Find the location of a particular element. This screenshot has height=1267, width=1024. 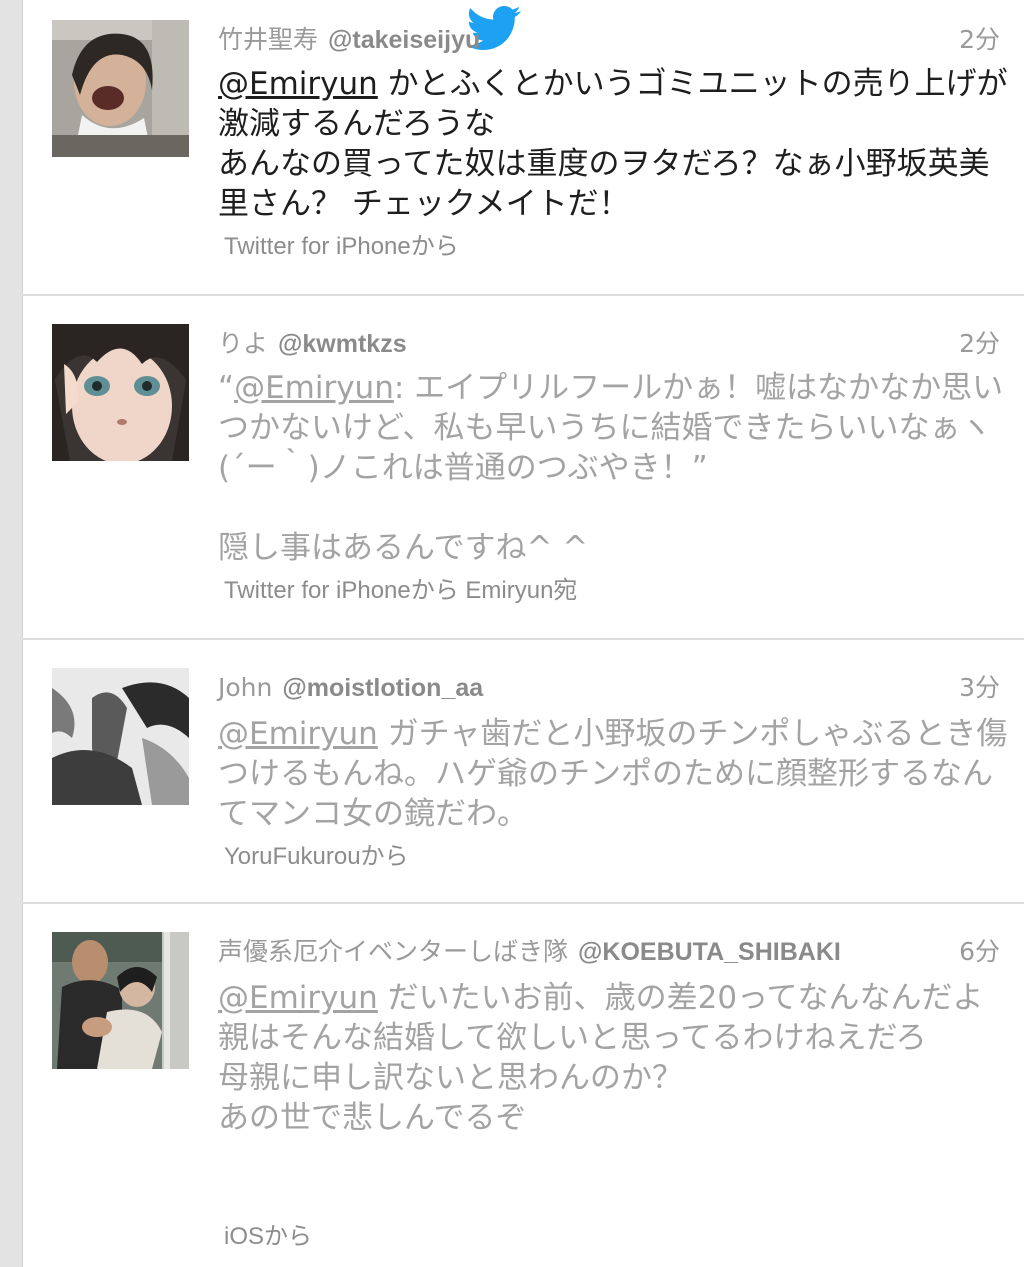

quote-mark: “ is located at coordinates (226, 388).